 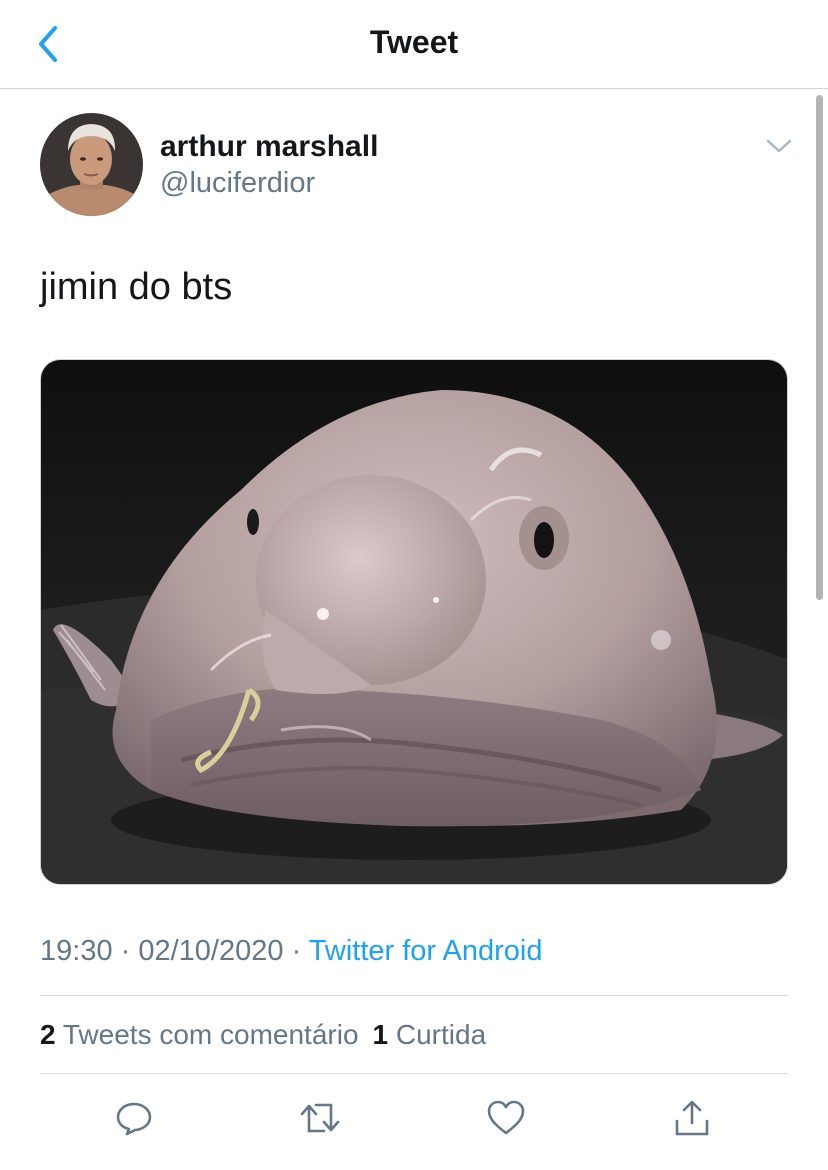 I want to click on like-label: Curtida, so click(x=441, y=1034).